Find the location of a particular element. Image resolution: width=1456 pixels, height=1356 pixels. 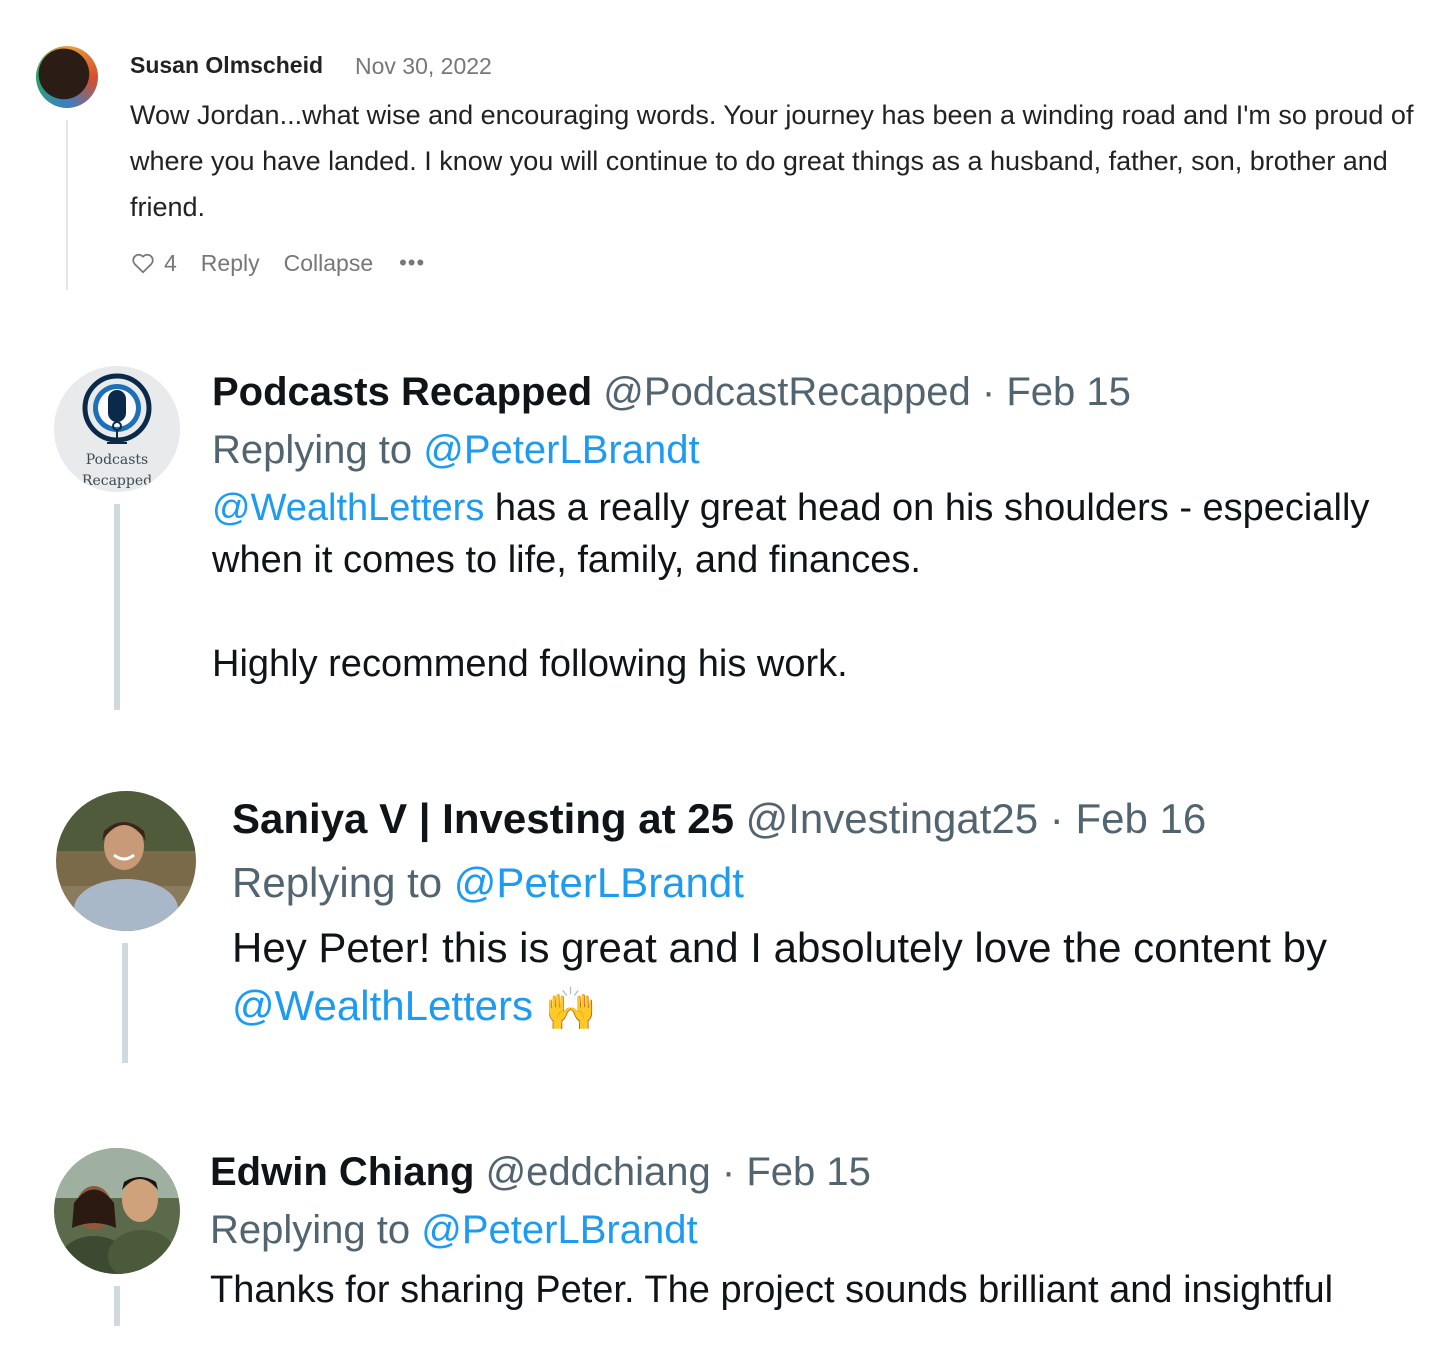

handle: @PodcastRecapped is located at coordinates (787, 392).